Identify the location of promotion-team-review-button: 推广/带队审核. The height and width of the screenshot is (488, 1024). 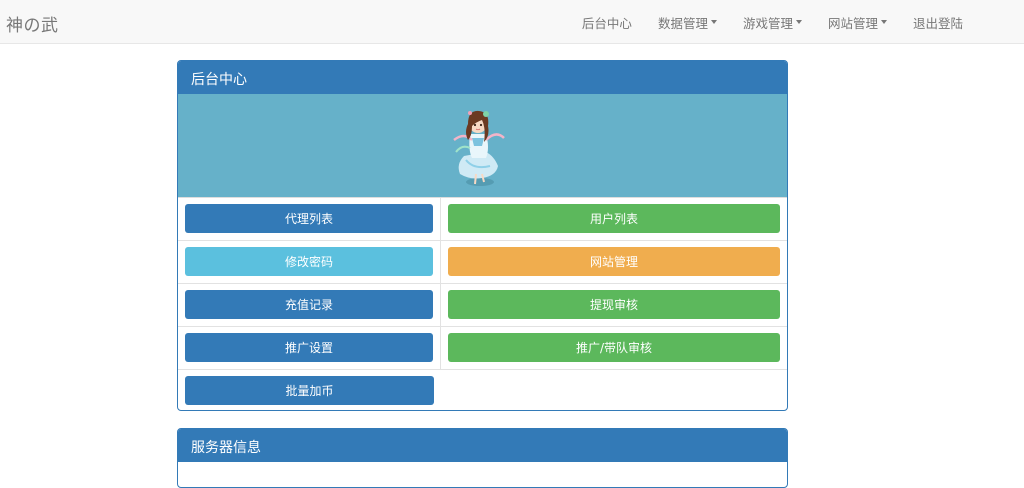
(614, 347).